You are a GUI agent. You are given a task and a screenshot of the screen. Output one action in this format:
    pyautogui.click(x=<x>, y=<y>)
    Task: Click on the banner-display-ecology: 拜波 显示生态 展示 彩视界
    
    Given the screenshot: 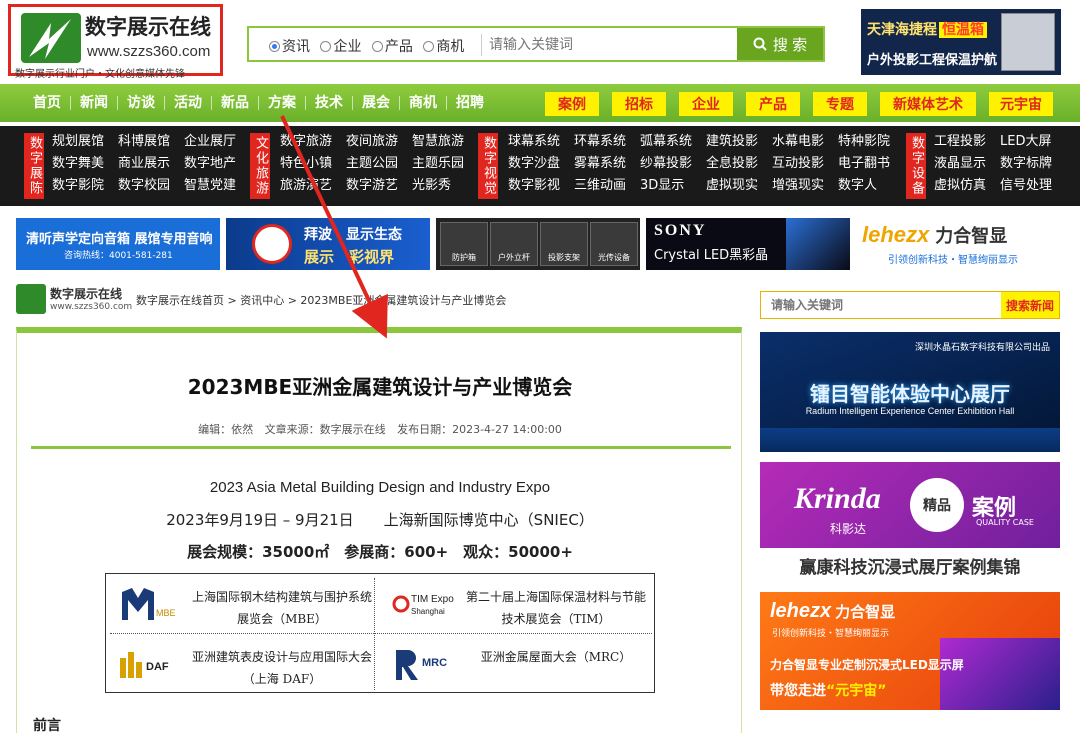 What is the action you would take?
    pyautogui.click(x=328, y=244)
    